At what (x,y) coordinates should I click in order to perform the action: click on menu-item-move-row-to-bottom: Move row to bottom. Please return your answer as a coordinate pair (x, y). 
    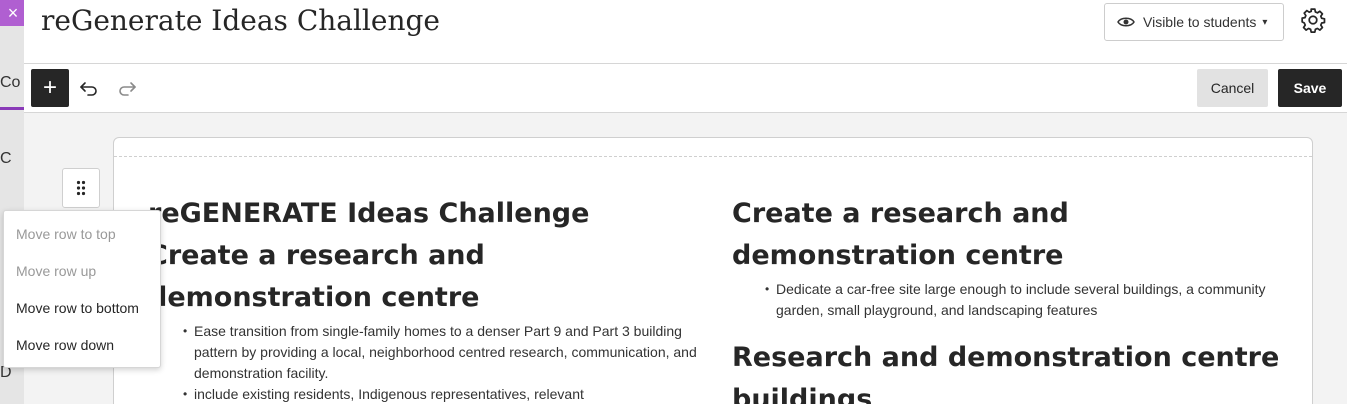
    Looking at the image, I should click on (82, 308).